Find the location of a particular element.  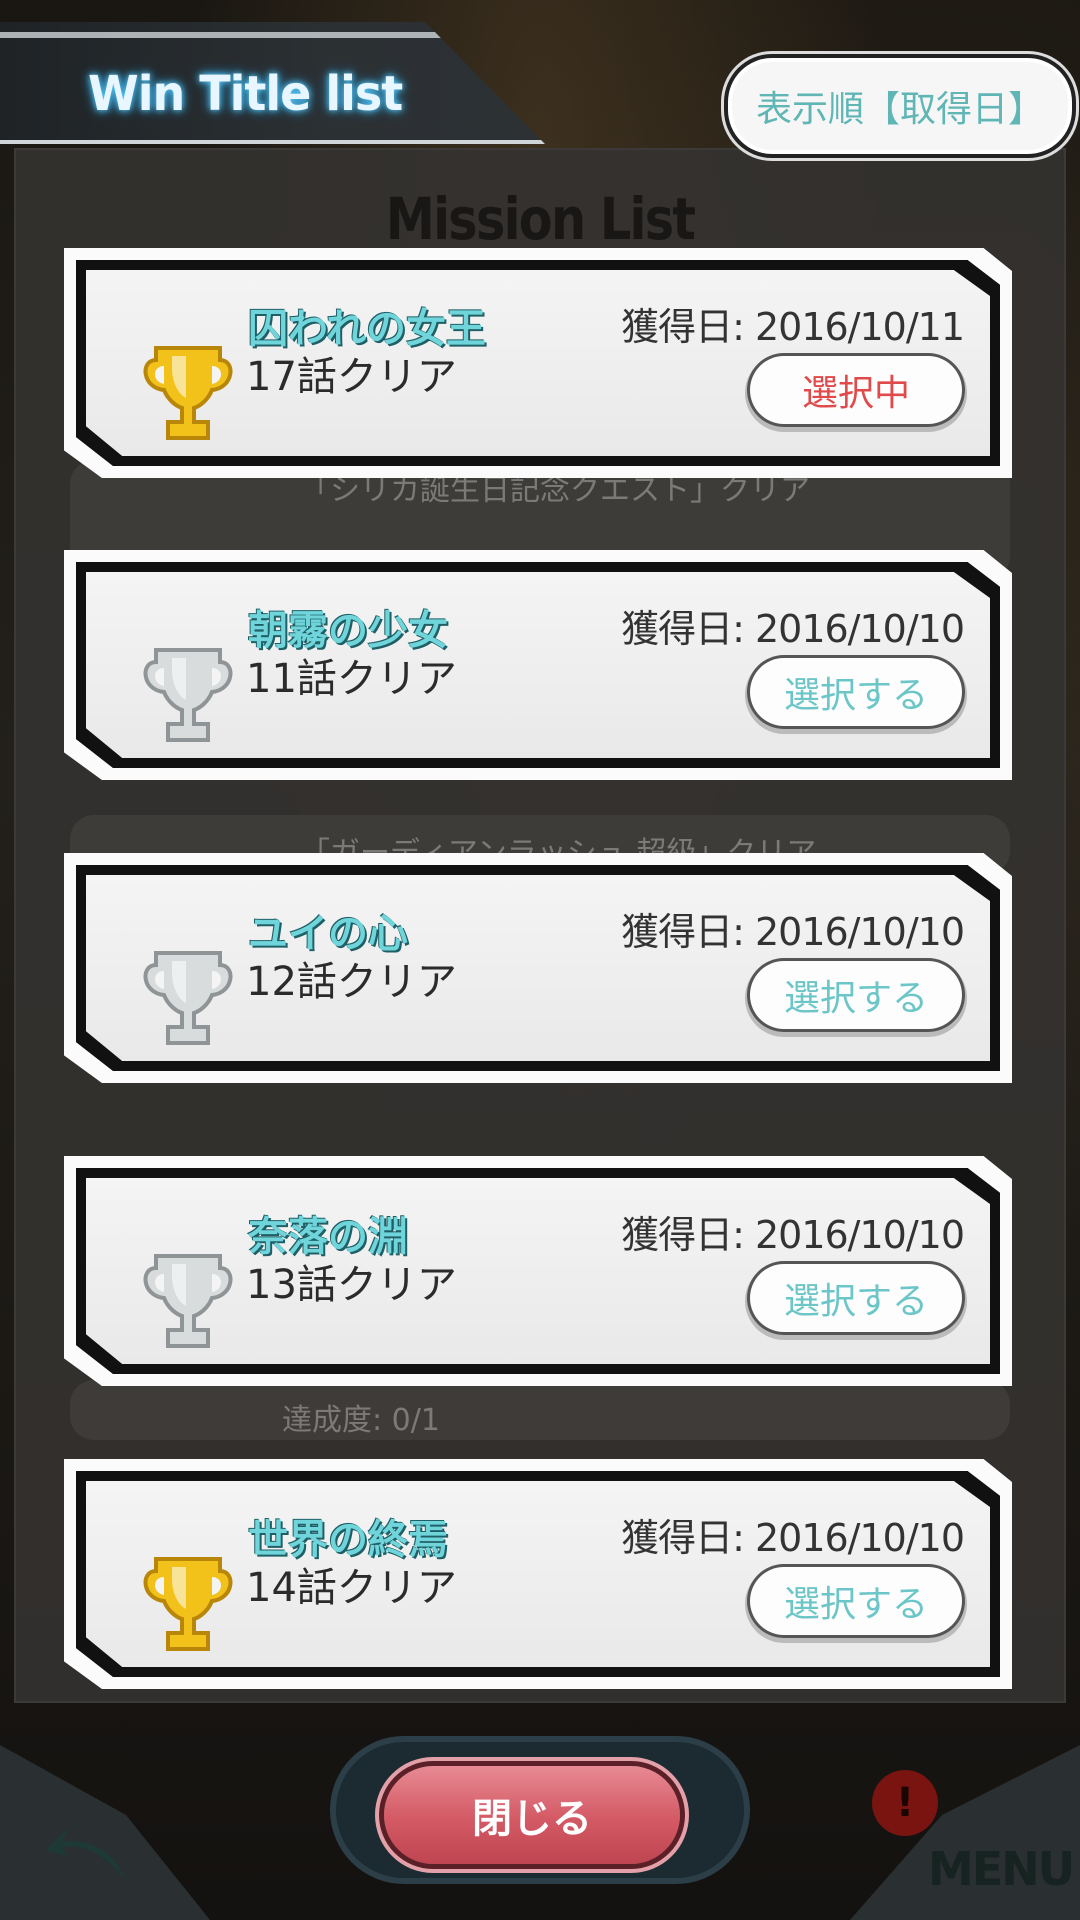

card-border: 奈落の淵 13話クリア 獲得日: 2016/10/10 選択する is located at coordinates (538, 1271).